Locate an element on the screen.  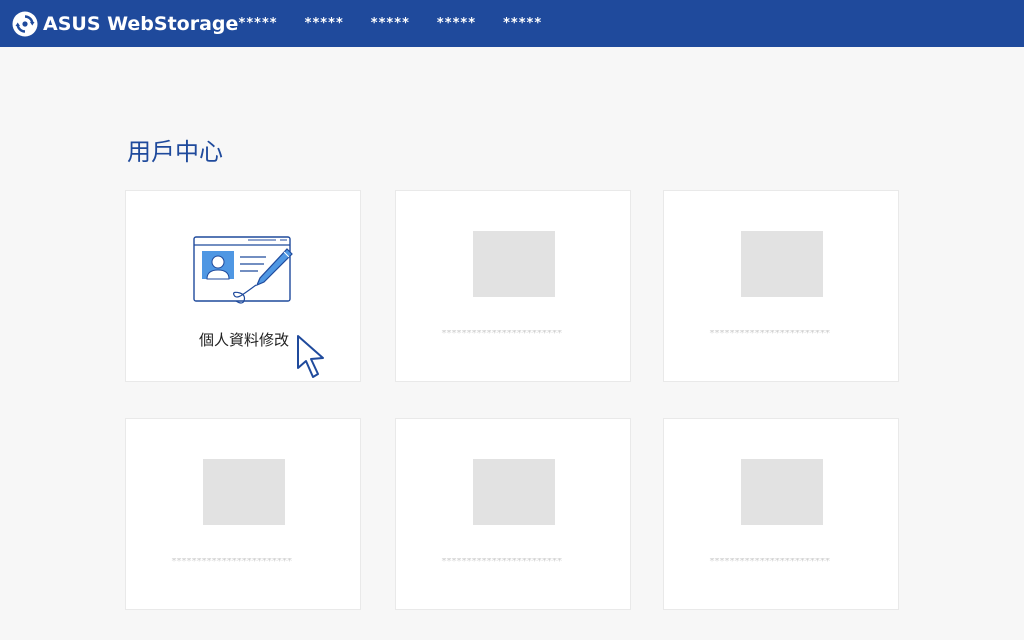
nav-item-5: ***** is located at coordinates (522, 23).